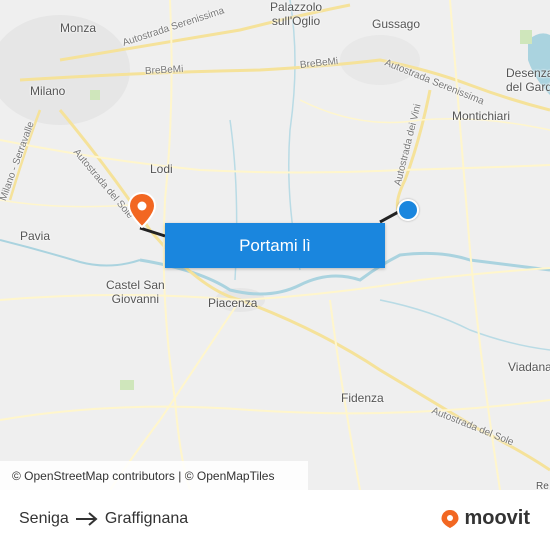  Describe the element at coordinates (146, 518) in the screenshot. I see `route-destination: Graffignana` at that location.